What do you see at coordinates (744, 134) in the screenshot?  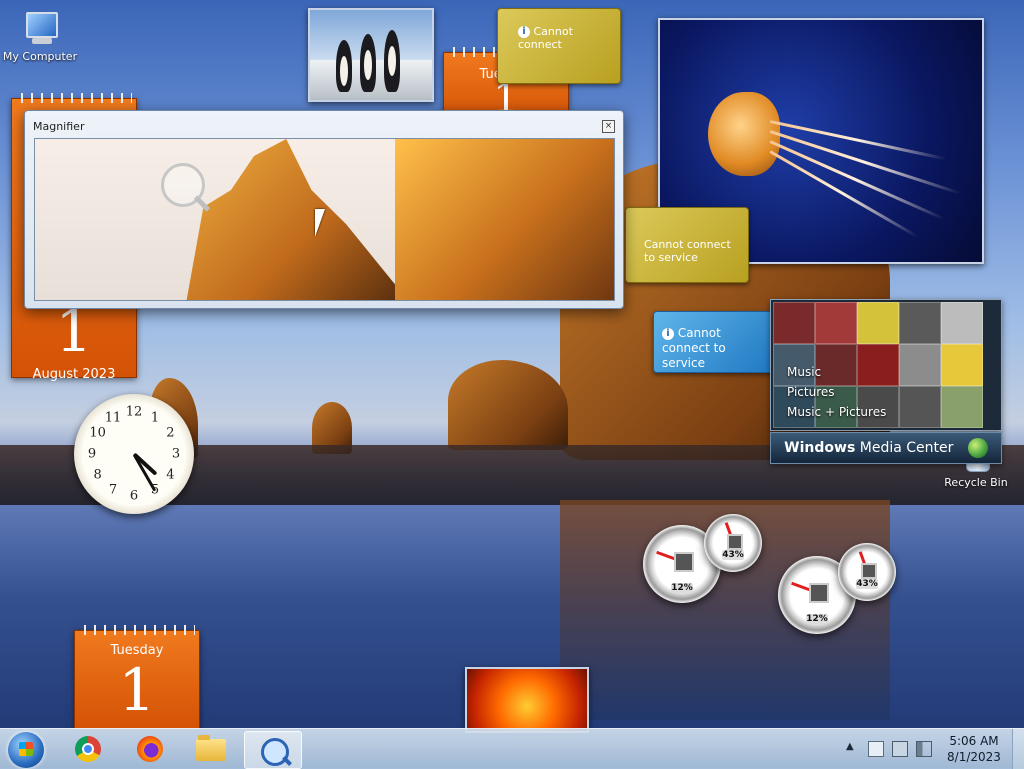 I see `jellyfish-shape` at bounding box center [744, 134].